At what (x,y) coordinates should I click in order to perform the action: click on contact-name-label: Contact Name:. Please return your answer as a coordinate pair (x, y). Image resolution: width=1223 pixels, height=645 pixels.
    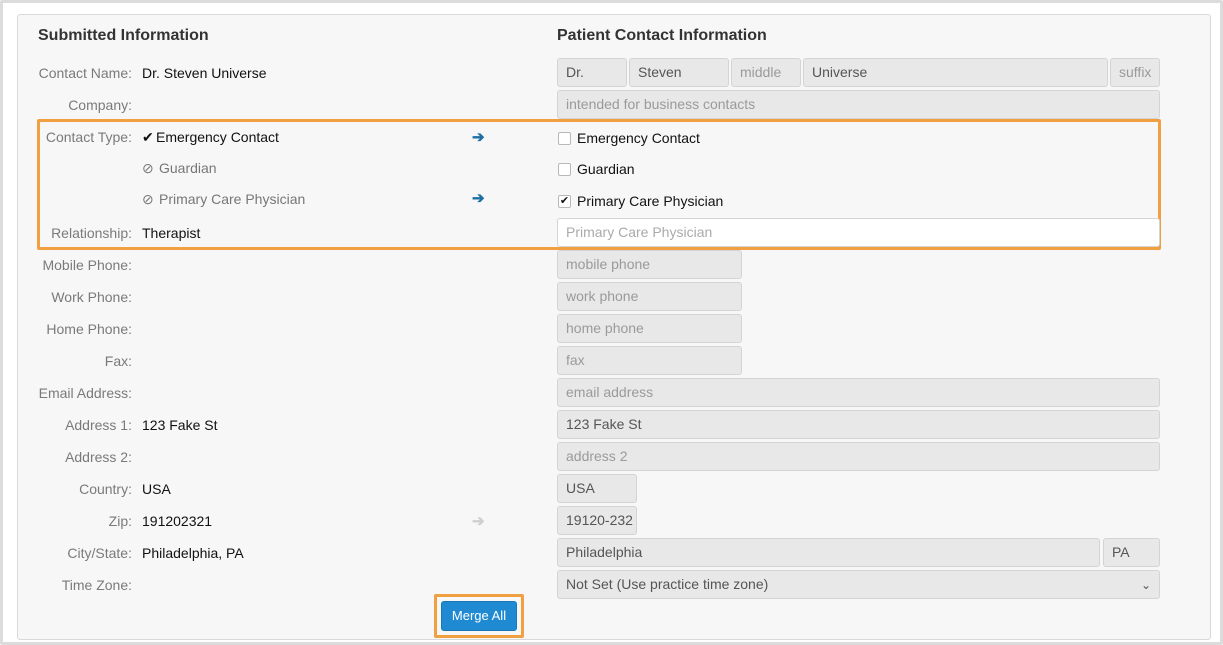
    Looking at the image, I should click on (85, 73).